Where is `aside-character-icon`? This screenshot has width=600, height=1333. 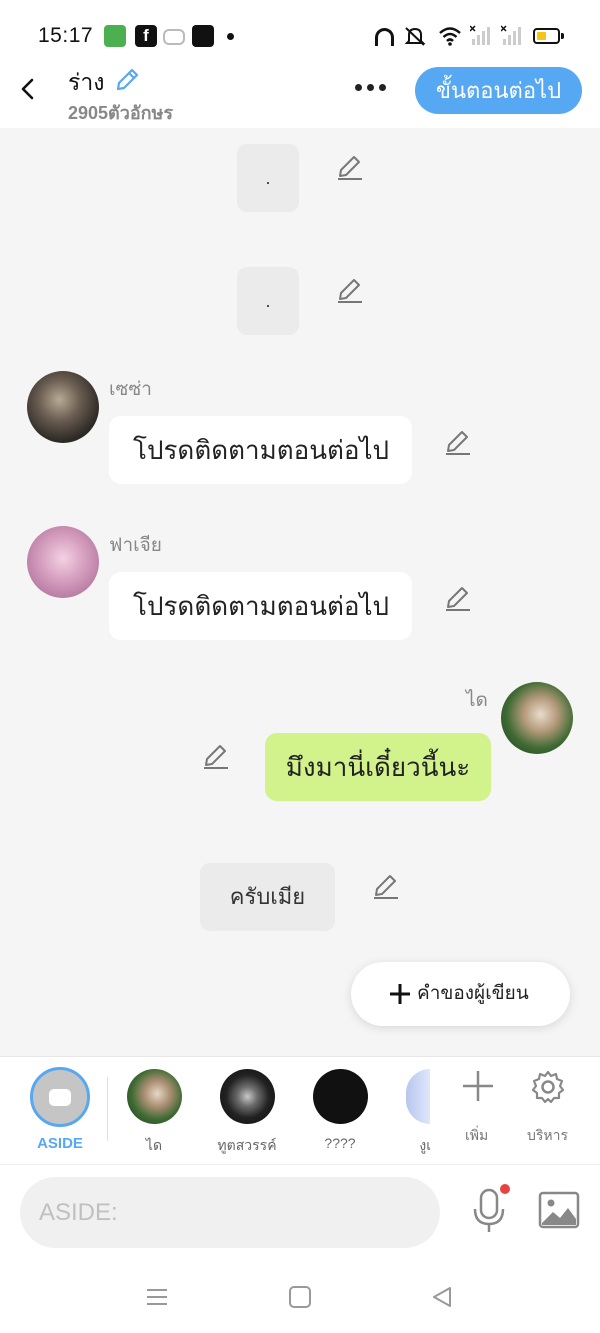 aside-character-icon is located at coordinates (60, 1097).